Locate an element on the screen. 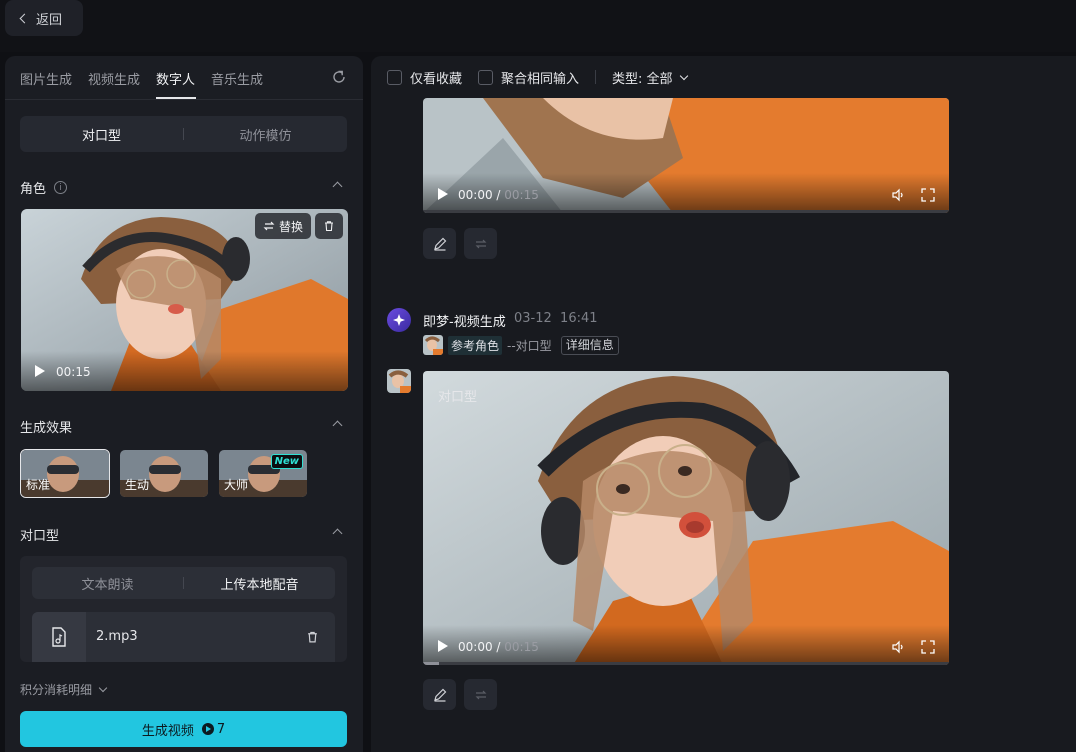 Image resolution: width=1076 pixels, height=752 pixels. credits-label: 积分消耗明细 is located at coordinates (56, 690).